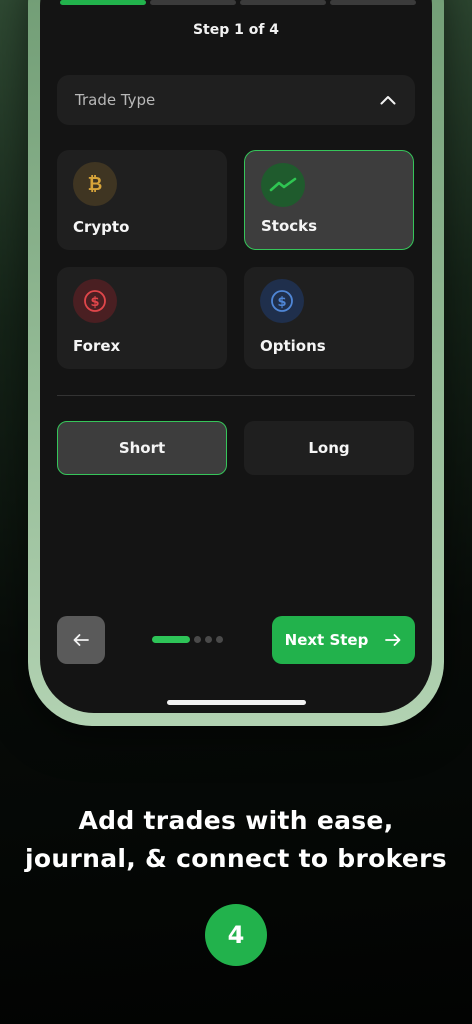 The width and height of the screenshot is (472, 1024). I want to click on trade-option-stocks: Stocks, so click(329, 200).